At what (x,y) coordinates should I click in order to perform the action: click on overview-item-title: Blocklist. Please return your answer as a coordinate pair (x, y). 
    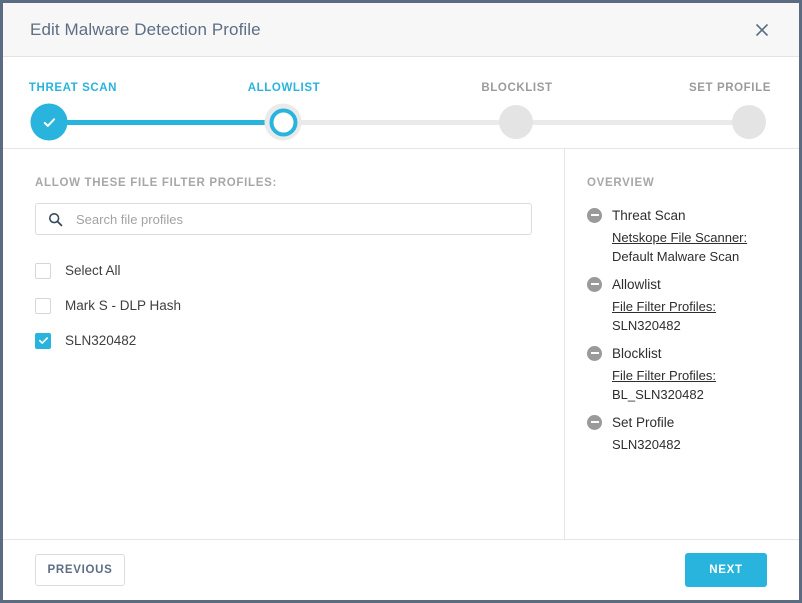
    Looking at the image, I should click on (637, 353).